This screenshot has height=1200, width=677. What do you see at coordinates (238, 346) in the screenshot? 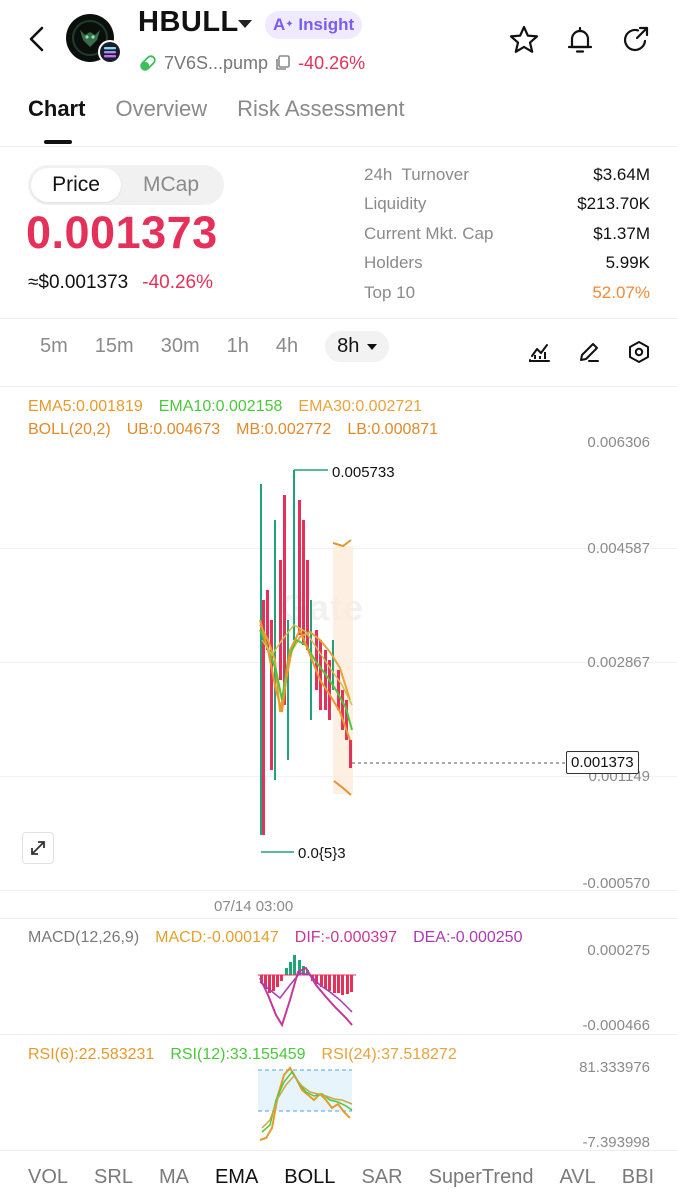
I see `interval-1h: 1h` at bounding box center [238, 346].